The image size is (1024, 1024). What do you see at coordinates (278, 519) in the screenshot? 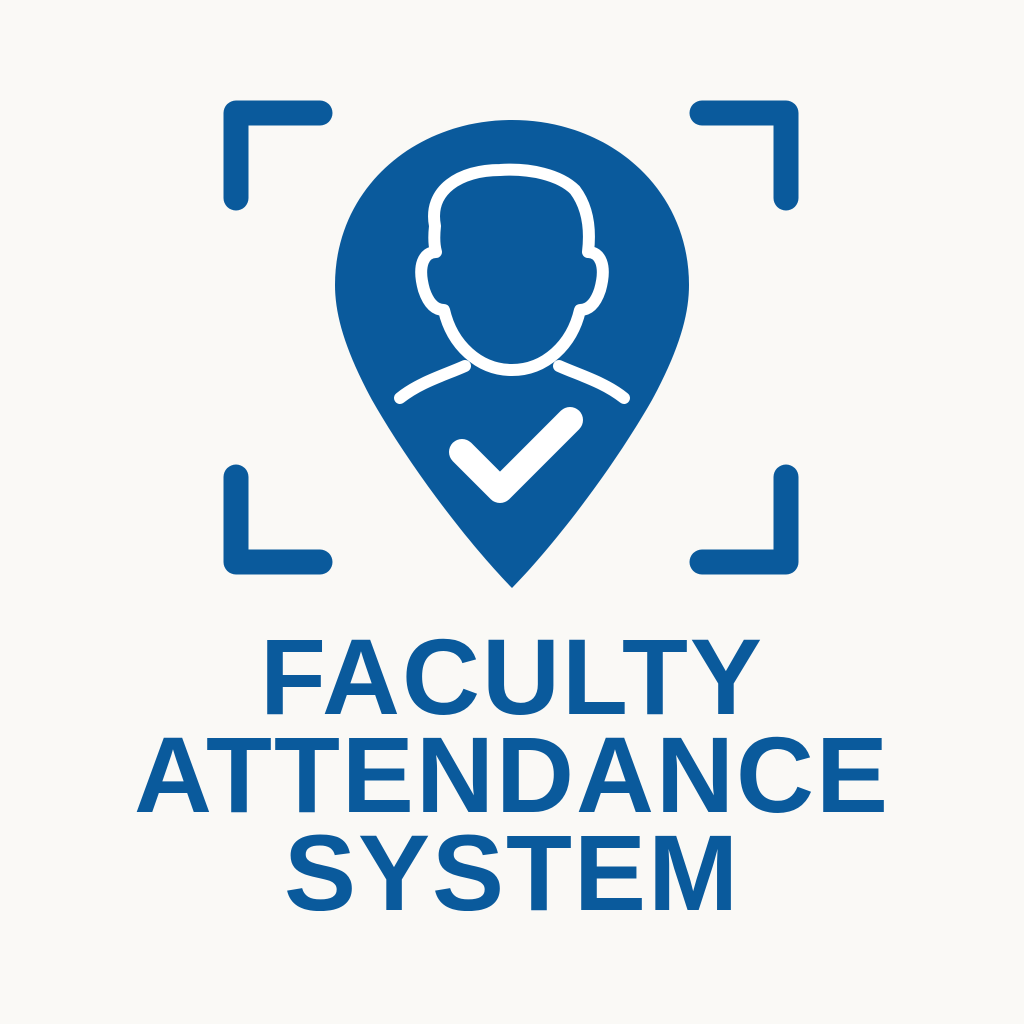
I see `frame-corner-bottom-left` at bounding box center [278, 519].